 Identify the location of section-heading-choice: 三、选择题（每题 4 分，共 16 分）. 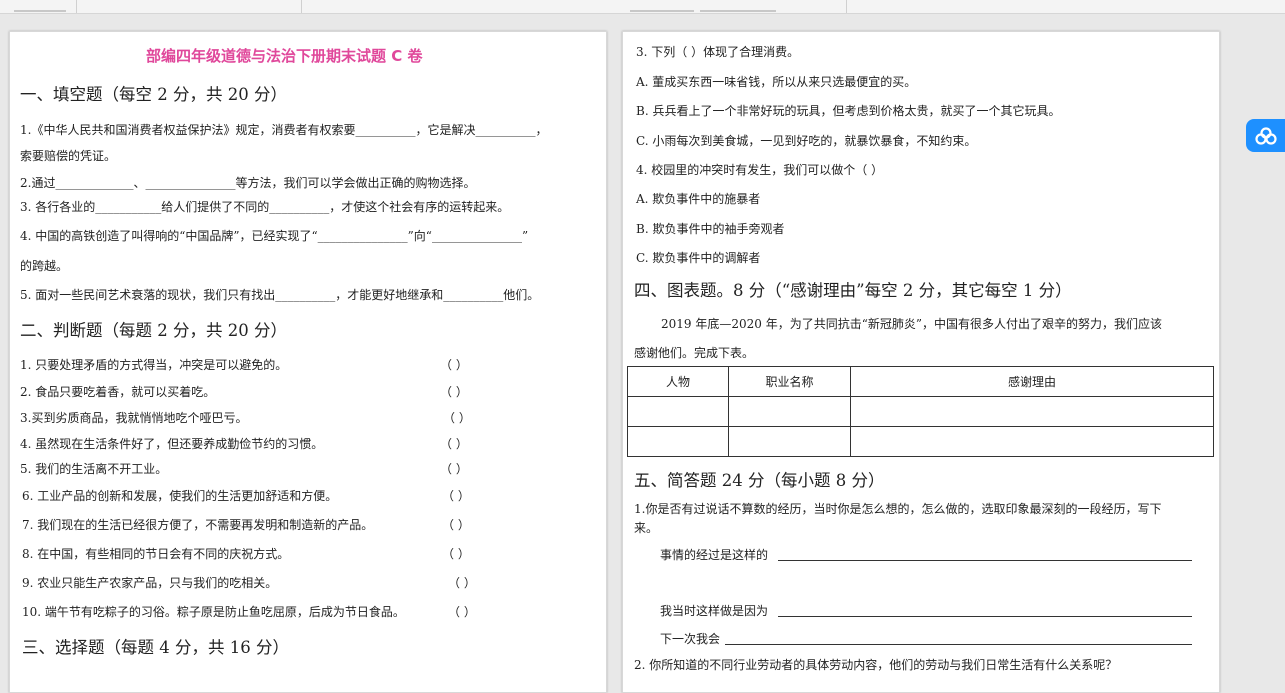
(155, 647).